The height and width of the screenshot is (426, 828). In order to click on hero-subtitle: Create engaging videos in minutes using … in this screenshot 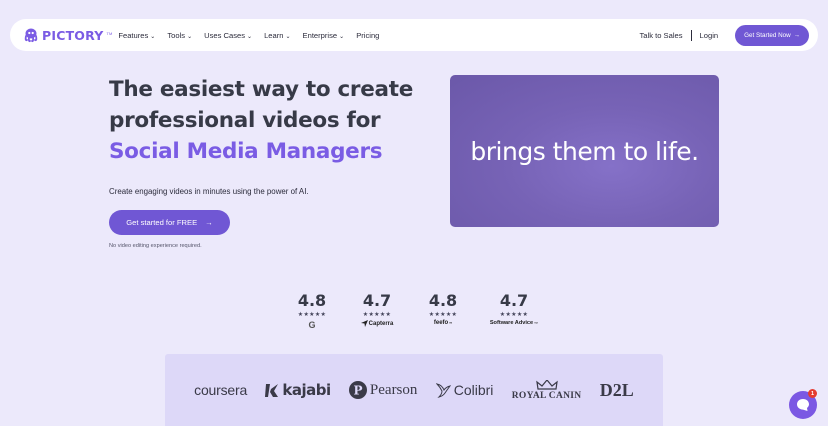, I will do `click(209, 191)`.